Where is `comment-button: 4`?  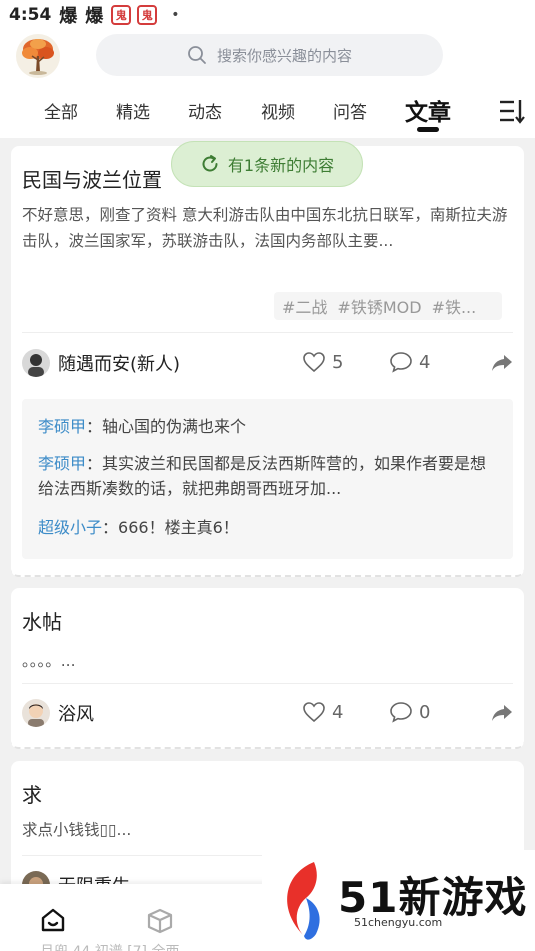 comment-button: 4 is located at coordinates (409, 362).